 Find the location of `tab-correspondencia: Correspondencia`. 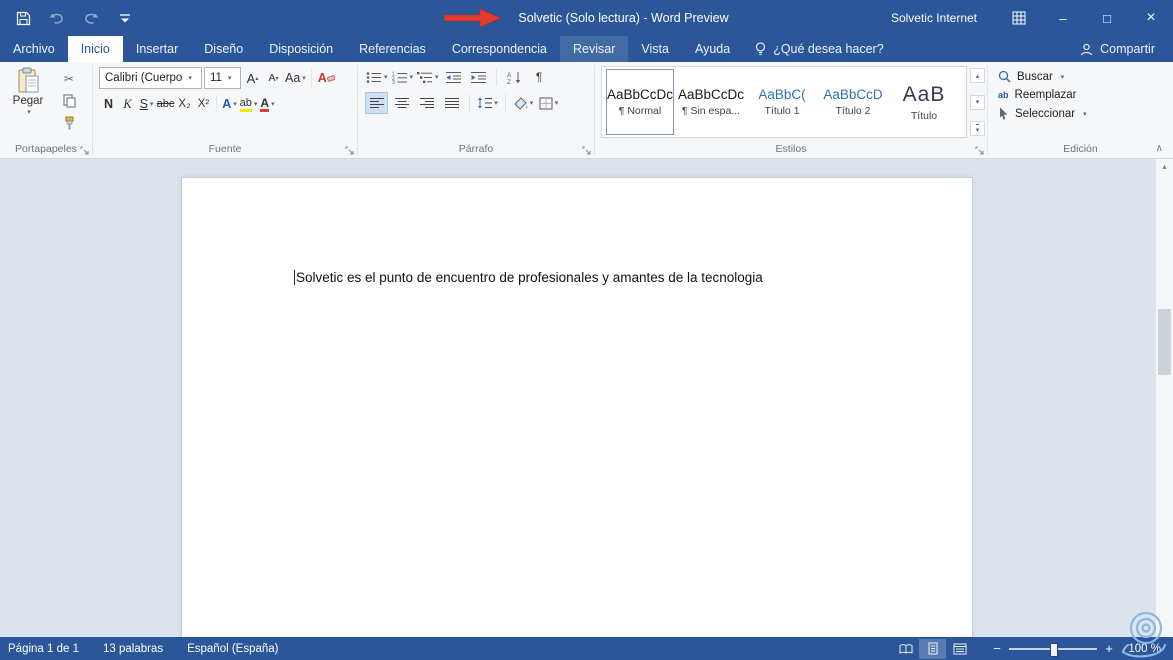

tab-correspondencia: Correspondencia is located at coordinates (499, 49).